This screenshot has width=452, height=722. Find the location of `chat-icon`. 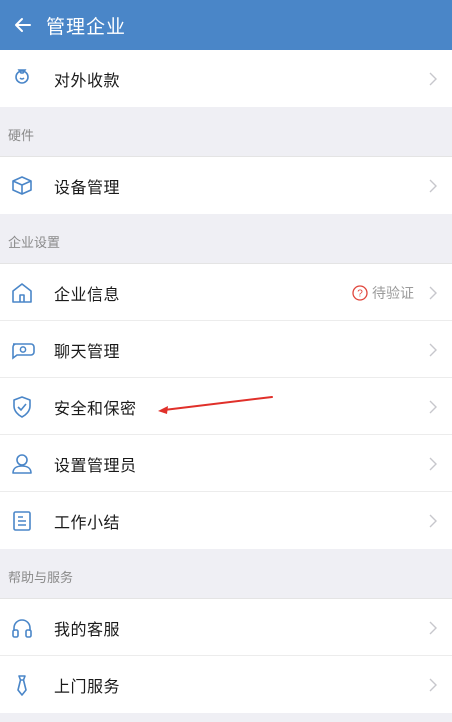

chat-icon is located at coordinates (22, 349).